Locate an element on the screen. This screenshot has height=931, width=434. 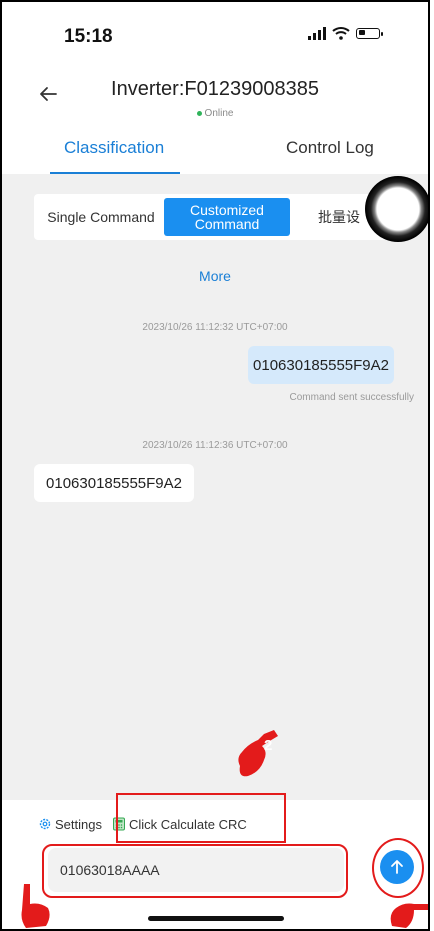
command-type-selector: Single Command Customized Command 批量设 is located at coordinates (214, 217).